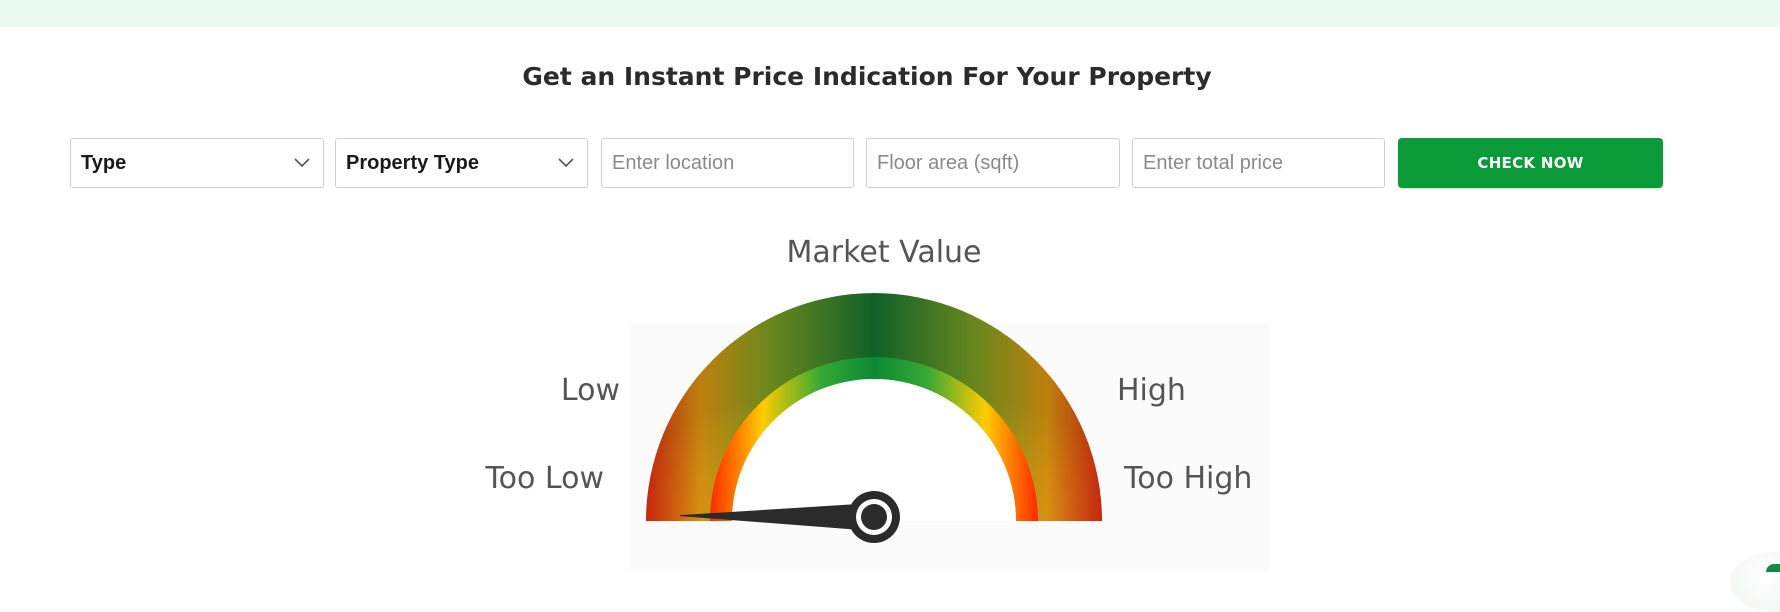 Image resolution: width=1780 pixels, height=612 pixels. Describe the element at coordinates (890, 13) in the screenshot. I see `top-banner-strip` at that location.